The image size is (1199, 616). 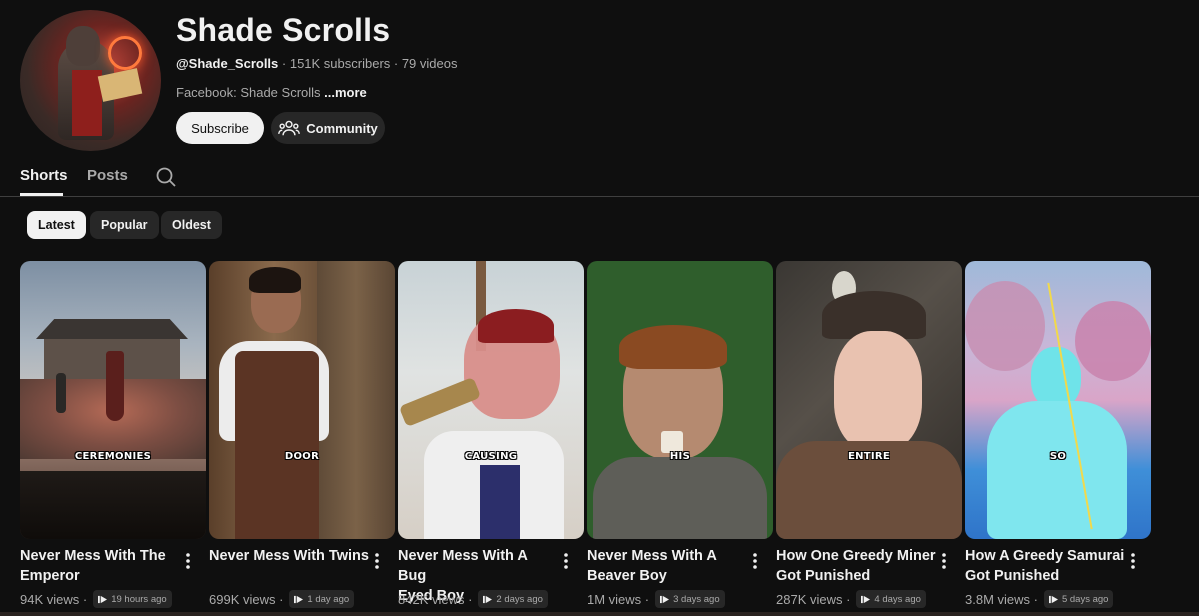 What do you see at coordinates (1058, 400) in the screenshot?
I see `short-thumbnail: SO` at bounding box center [1058, 400].